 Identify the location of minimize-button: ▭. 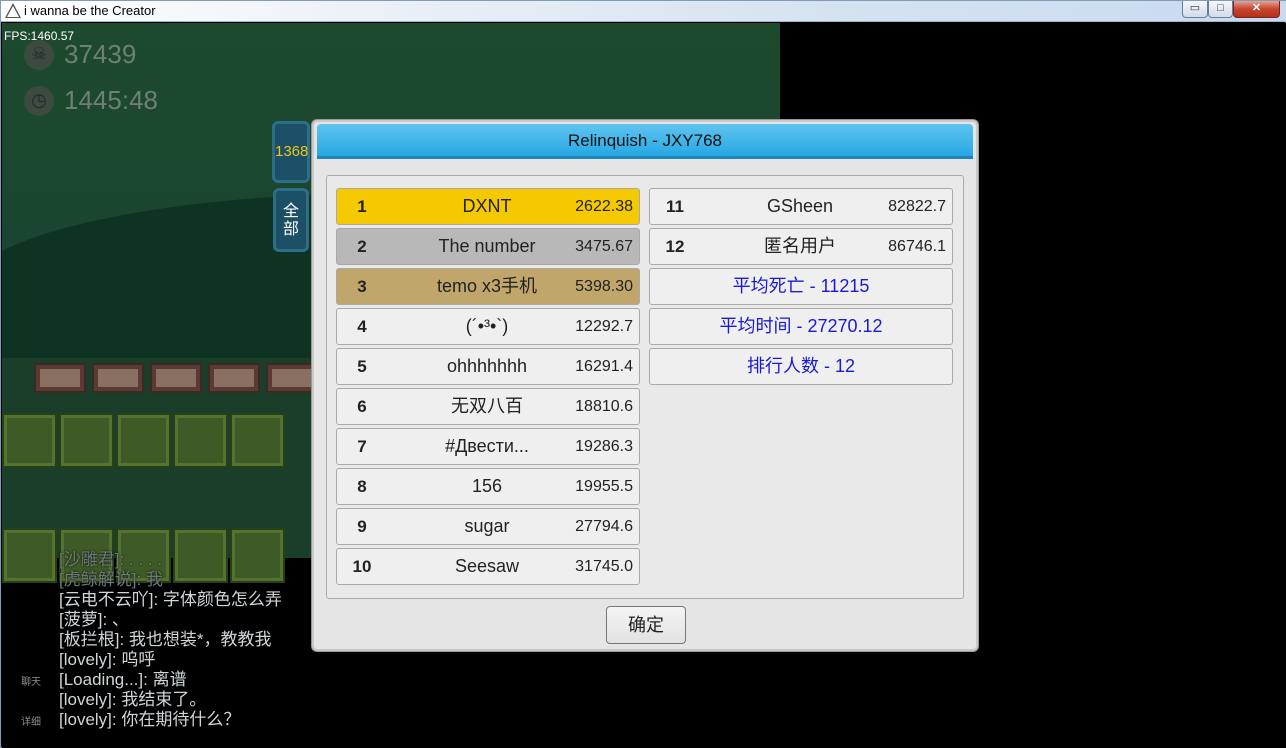
(1195, 9).